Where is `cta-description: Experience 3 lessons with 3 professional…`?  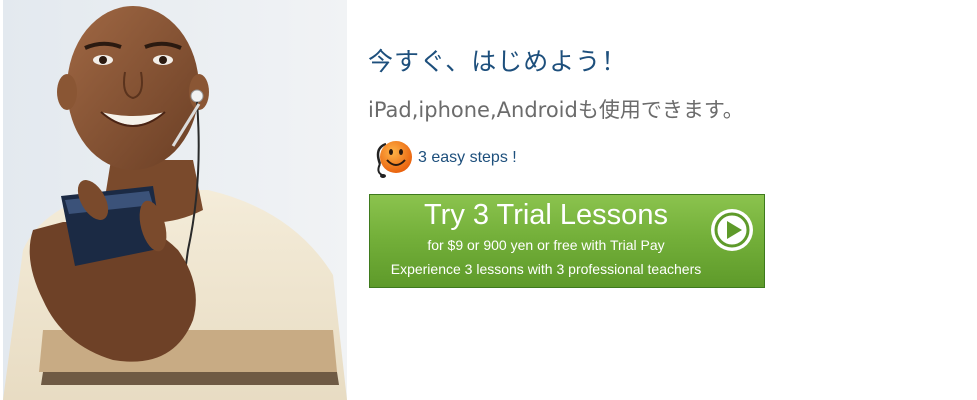 cta-description: Experience 3 lessons with 3 professional… is located at coordinates (546, 269).